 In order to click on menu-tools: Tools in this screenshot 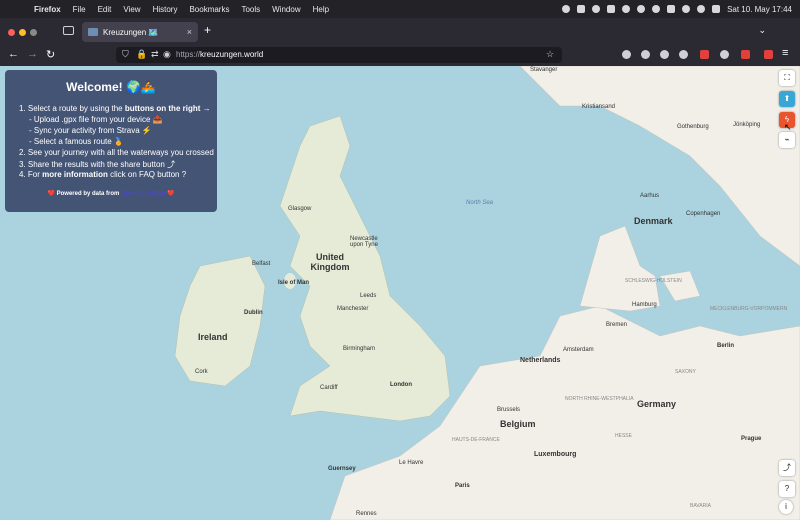, I will do `click(250, 9)`.